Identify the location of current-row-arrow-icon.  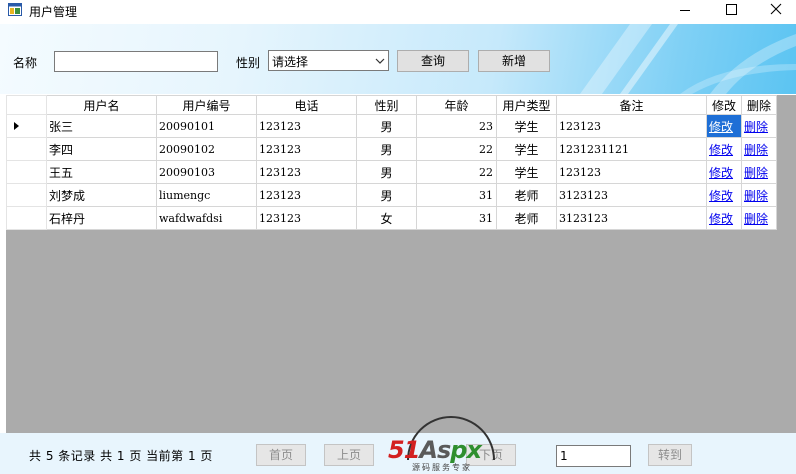
(16, 126).